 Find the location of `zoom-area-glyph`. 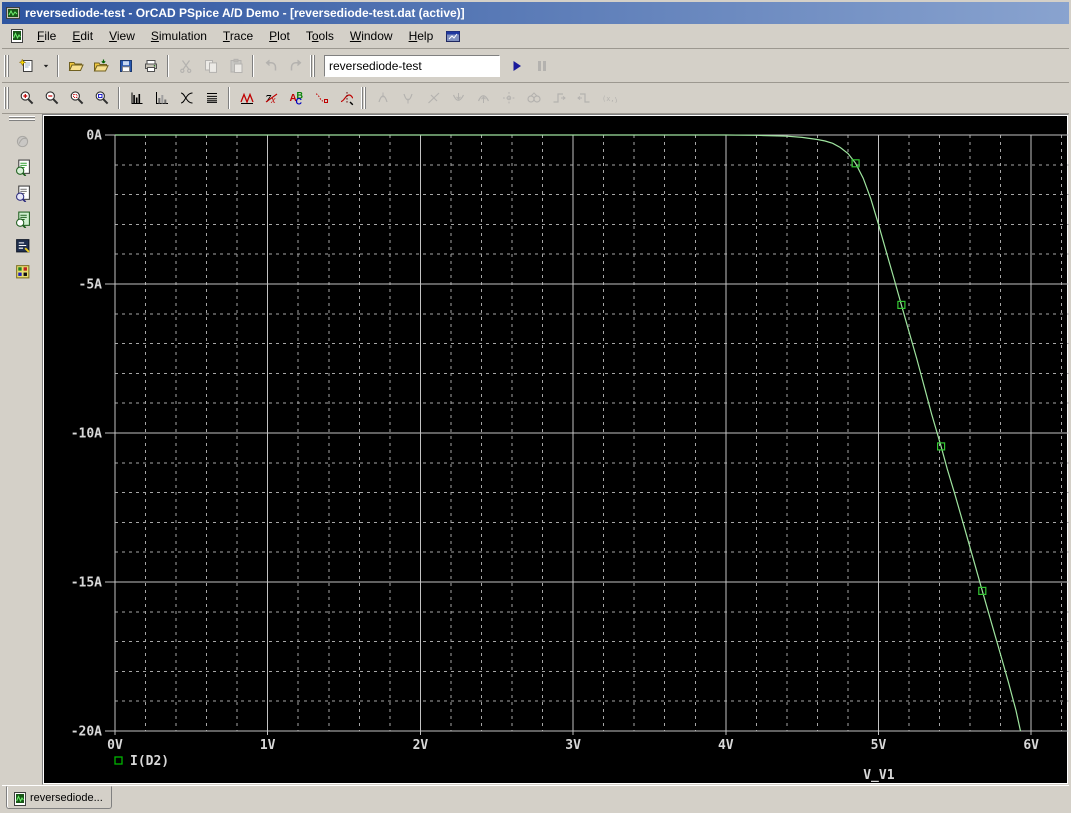

zoom-area-glyph is located at coordinates (76, 98).